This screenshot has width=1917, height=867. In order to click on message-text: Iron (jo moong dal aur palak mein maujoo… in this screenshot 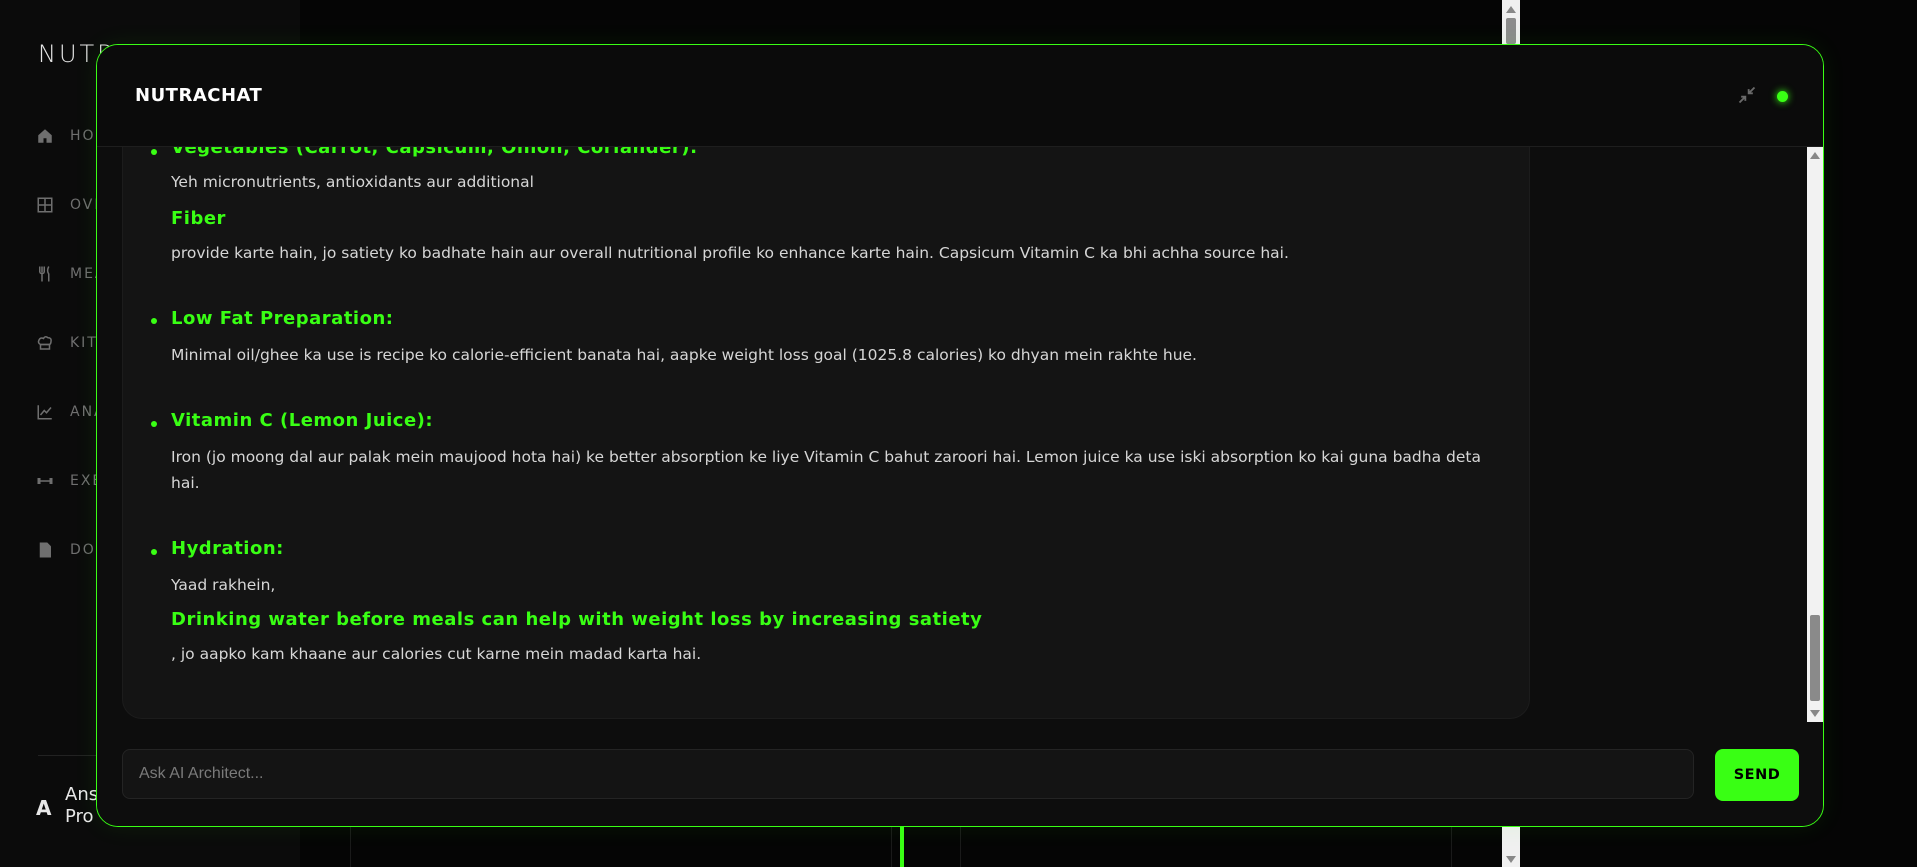, I will do `click(826, 470)`.